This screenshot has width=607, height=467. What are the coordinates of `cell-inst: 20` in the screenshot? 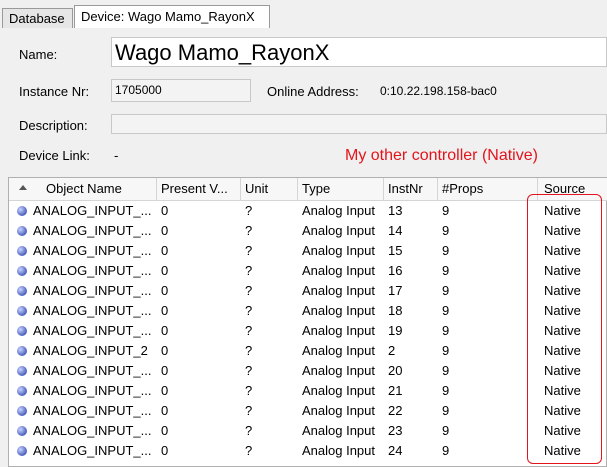 It's located at (395, 370).